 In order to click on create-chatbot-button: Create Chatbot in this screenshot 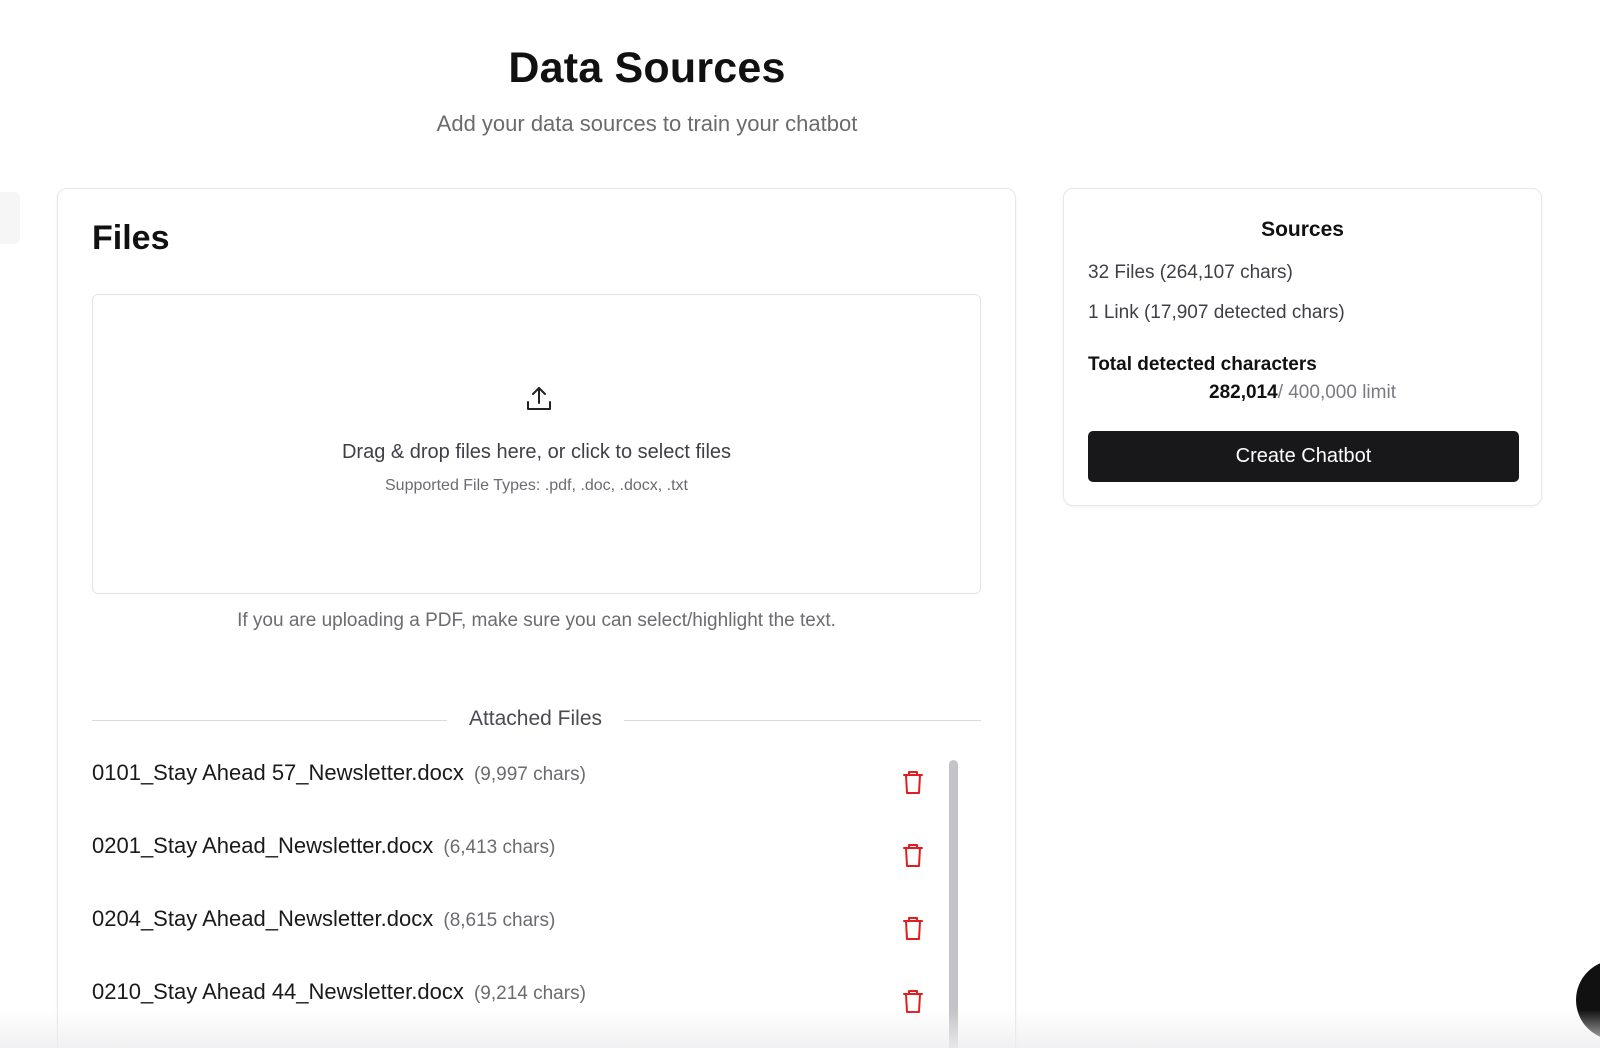, I will do `click(1303, 456)`.